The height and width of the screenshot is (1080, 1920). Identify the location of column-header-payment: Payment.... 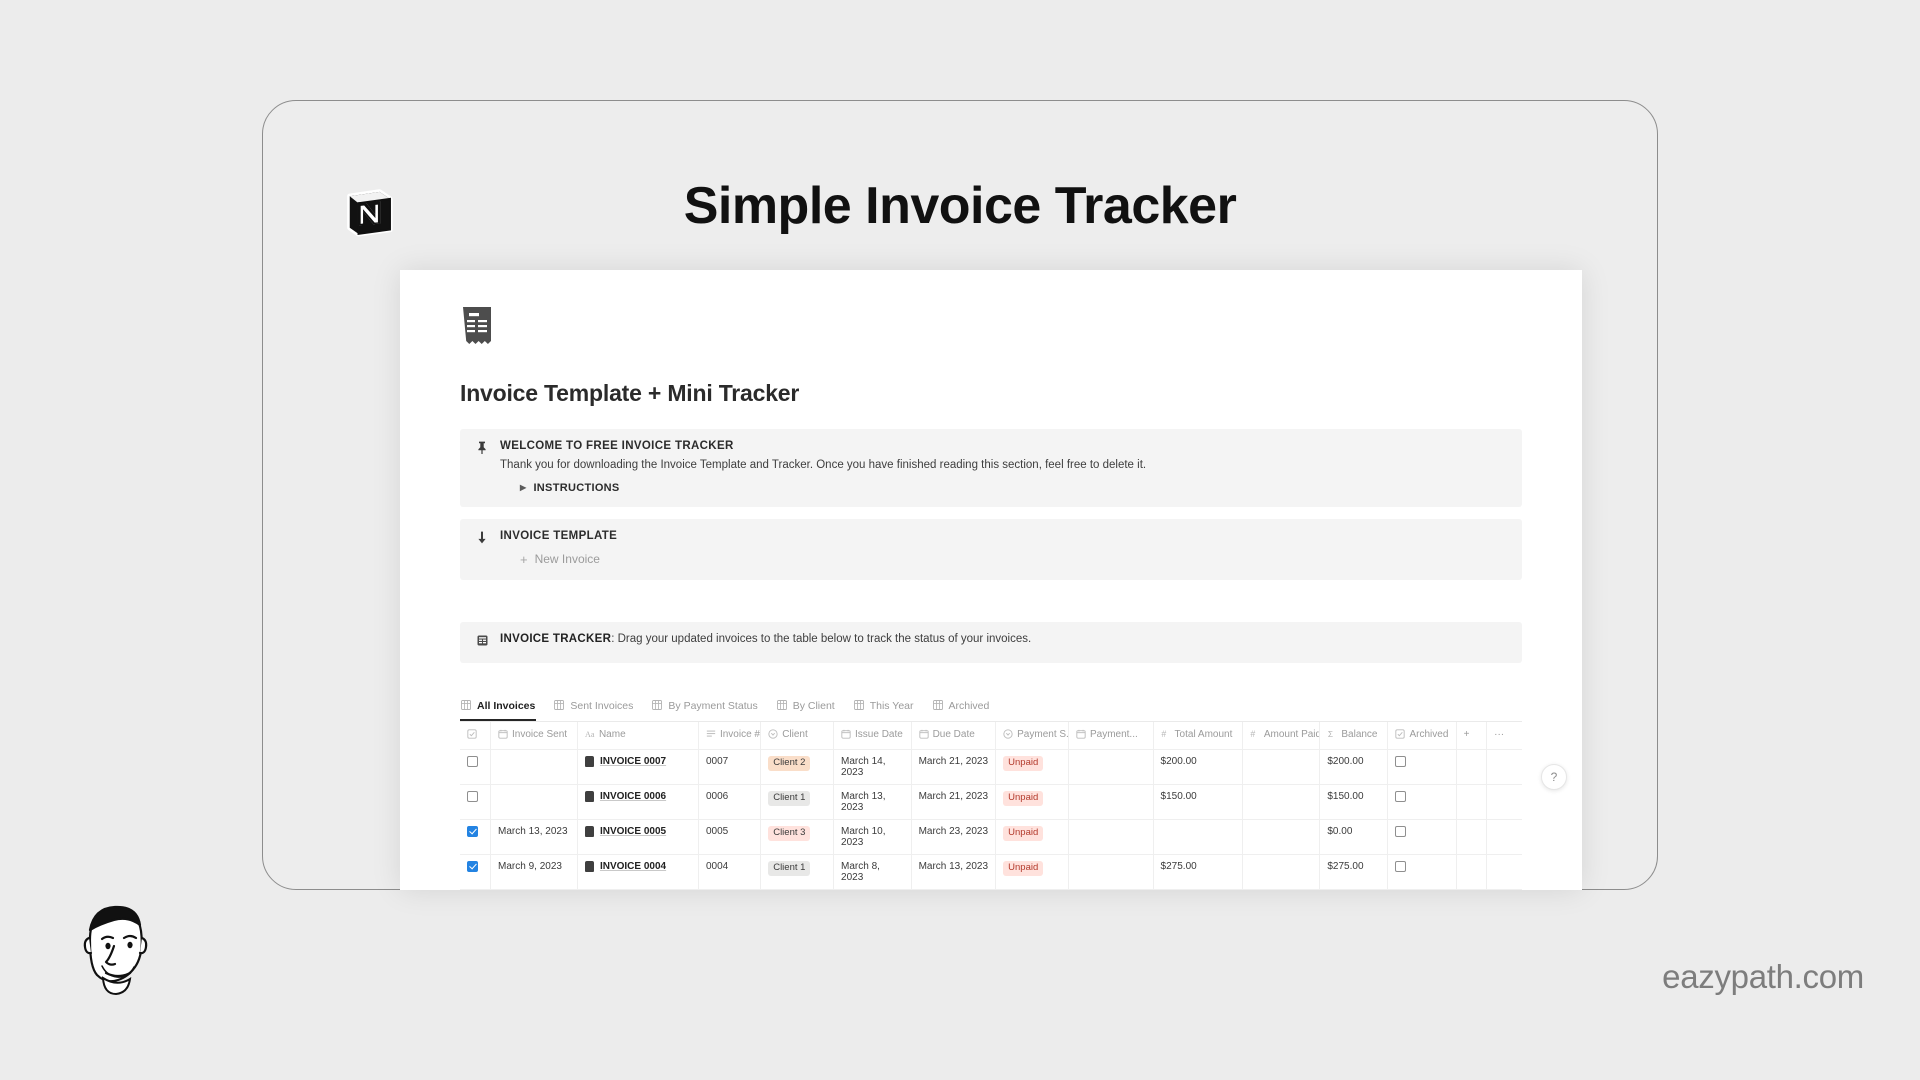
(1111, 735).